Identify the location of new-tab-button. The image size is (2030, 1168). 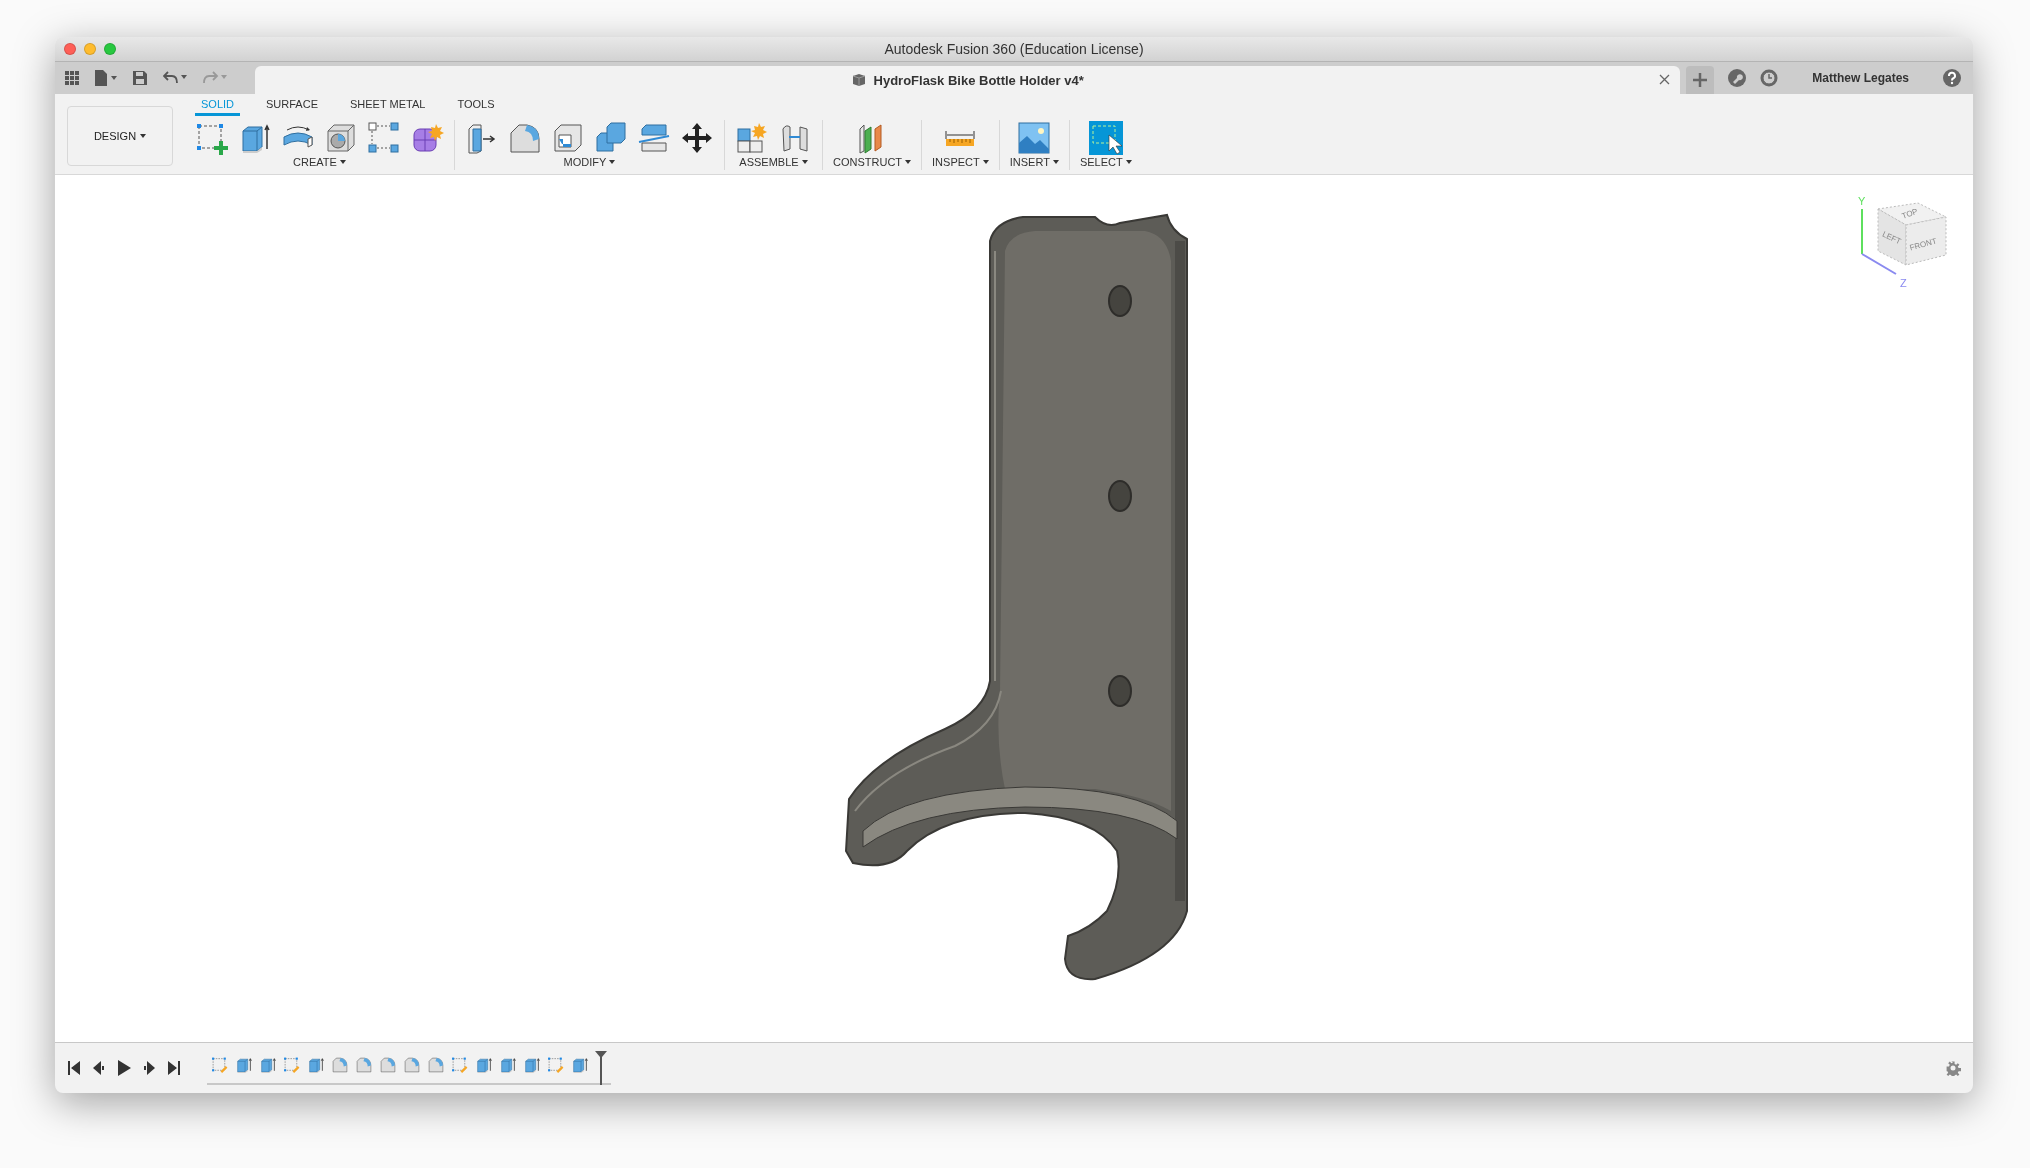
(1700, 80).